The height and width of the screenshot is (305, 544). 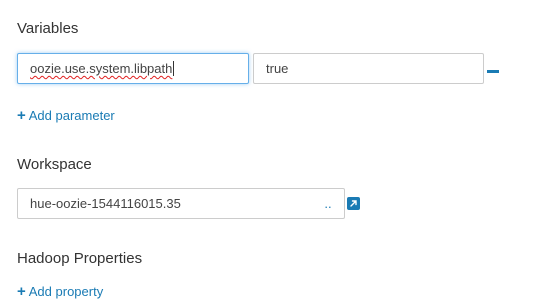 I want to click on variable-value-input: true, so click(x=368, y=68).